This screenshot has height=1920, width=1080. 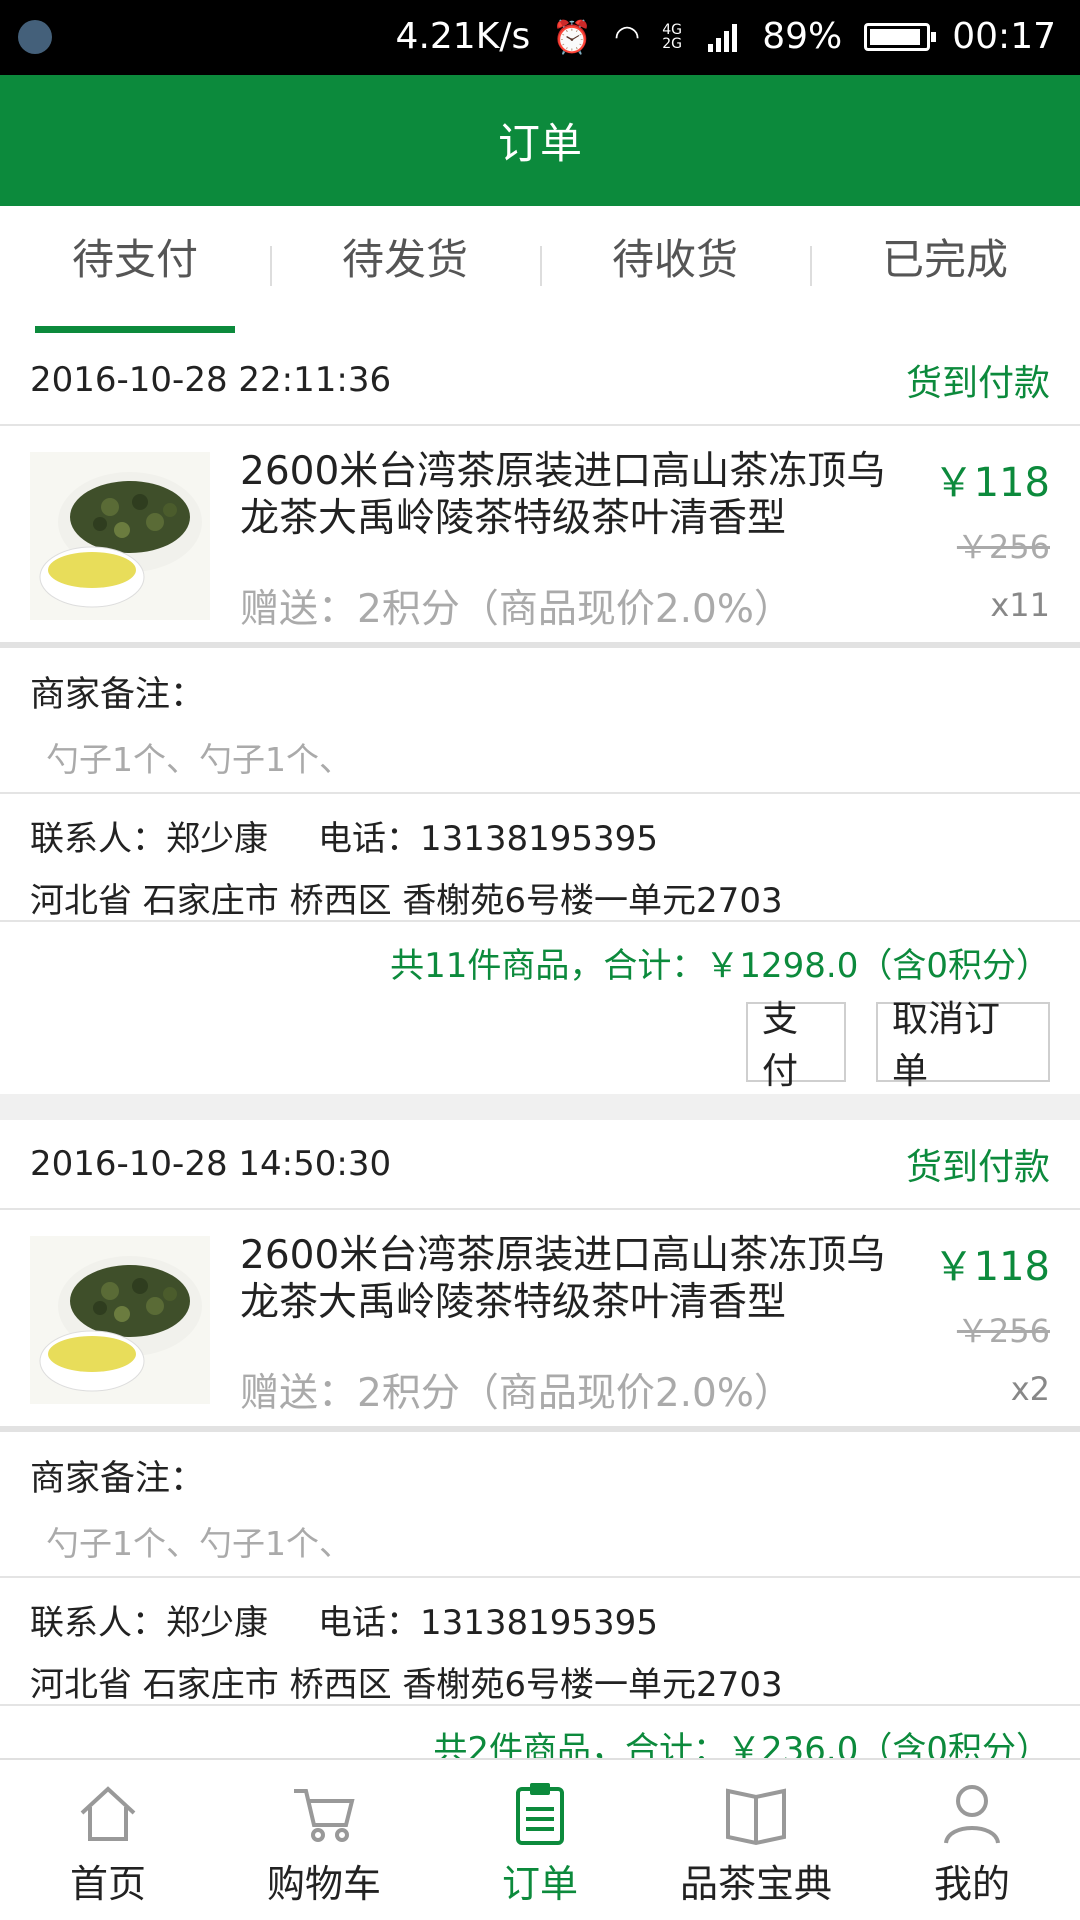 What do you see at coordinates (540, 1165) in the screenshot?
I see `order-header: 2016-10-28 14:50:30 货到付款` at bounding box center [540, 1165].